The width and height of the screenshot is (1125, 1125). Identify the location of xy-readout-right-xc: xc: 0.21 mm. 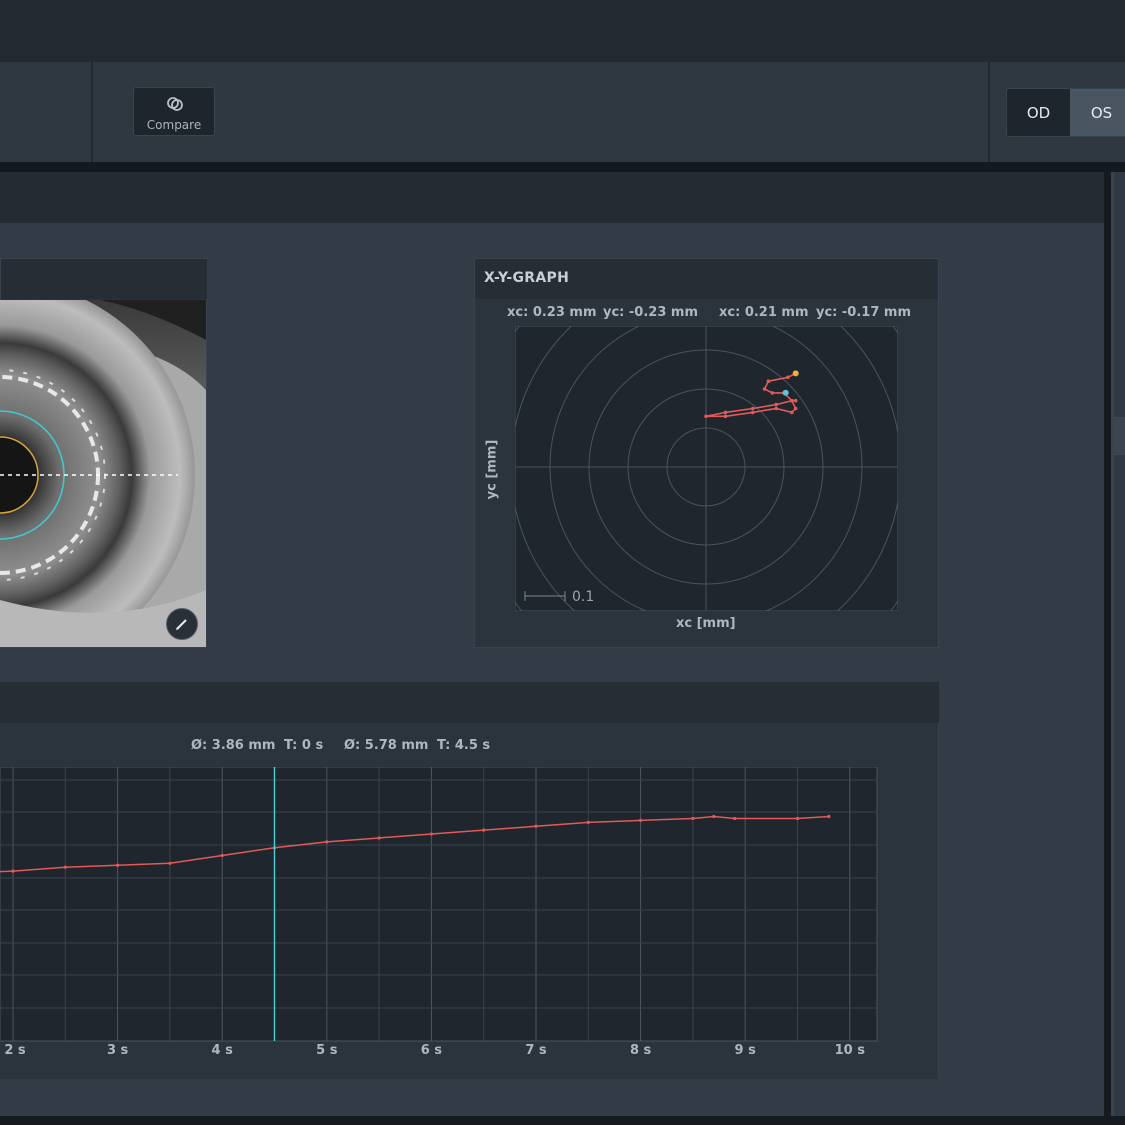
(764, 312).